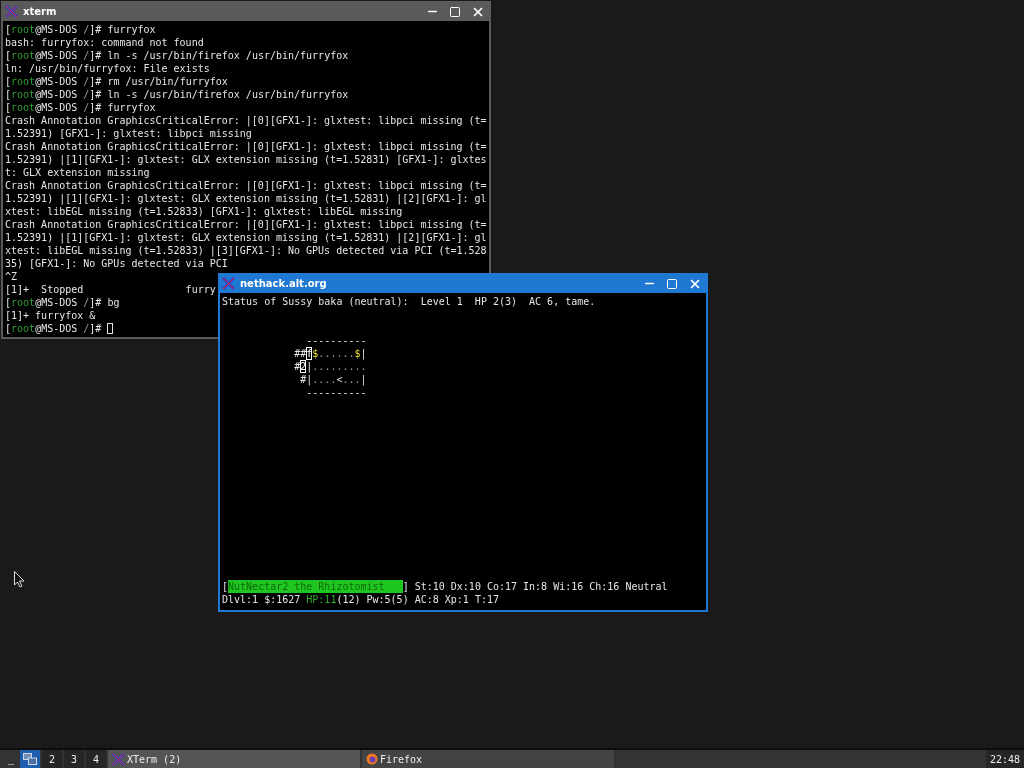 Image resolution: width=1024 pixels, height=768 pixels. I want to click on status-line: Dlvl:1 $:1627 HP:11(12) Pw:5(5) AC:8 Xp:1 T:17, so click(360, 599).